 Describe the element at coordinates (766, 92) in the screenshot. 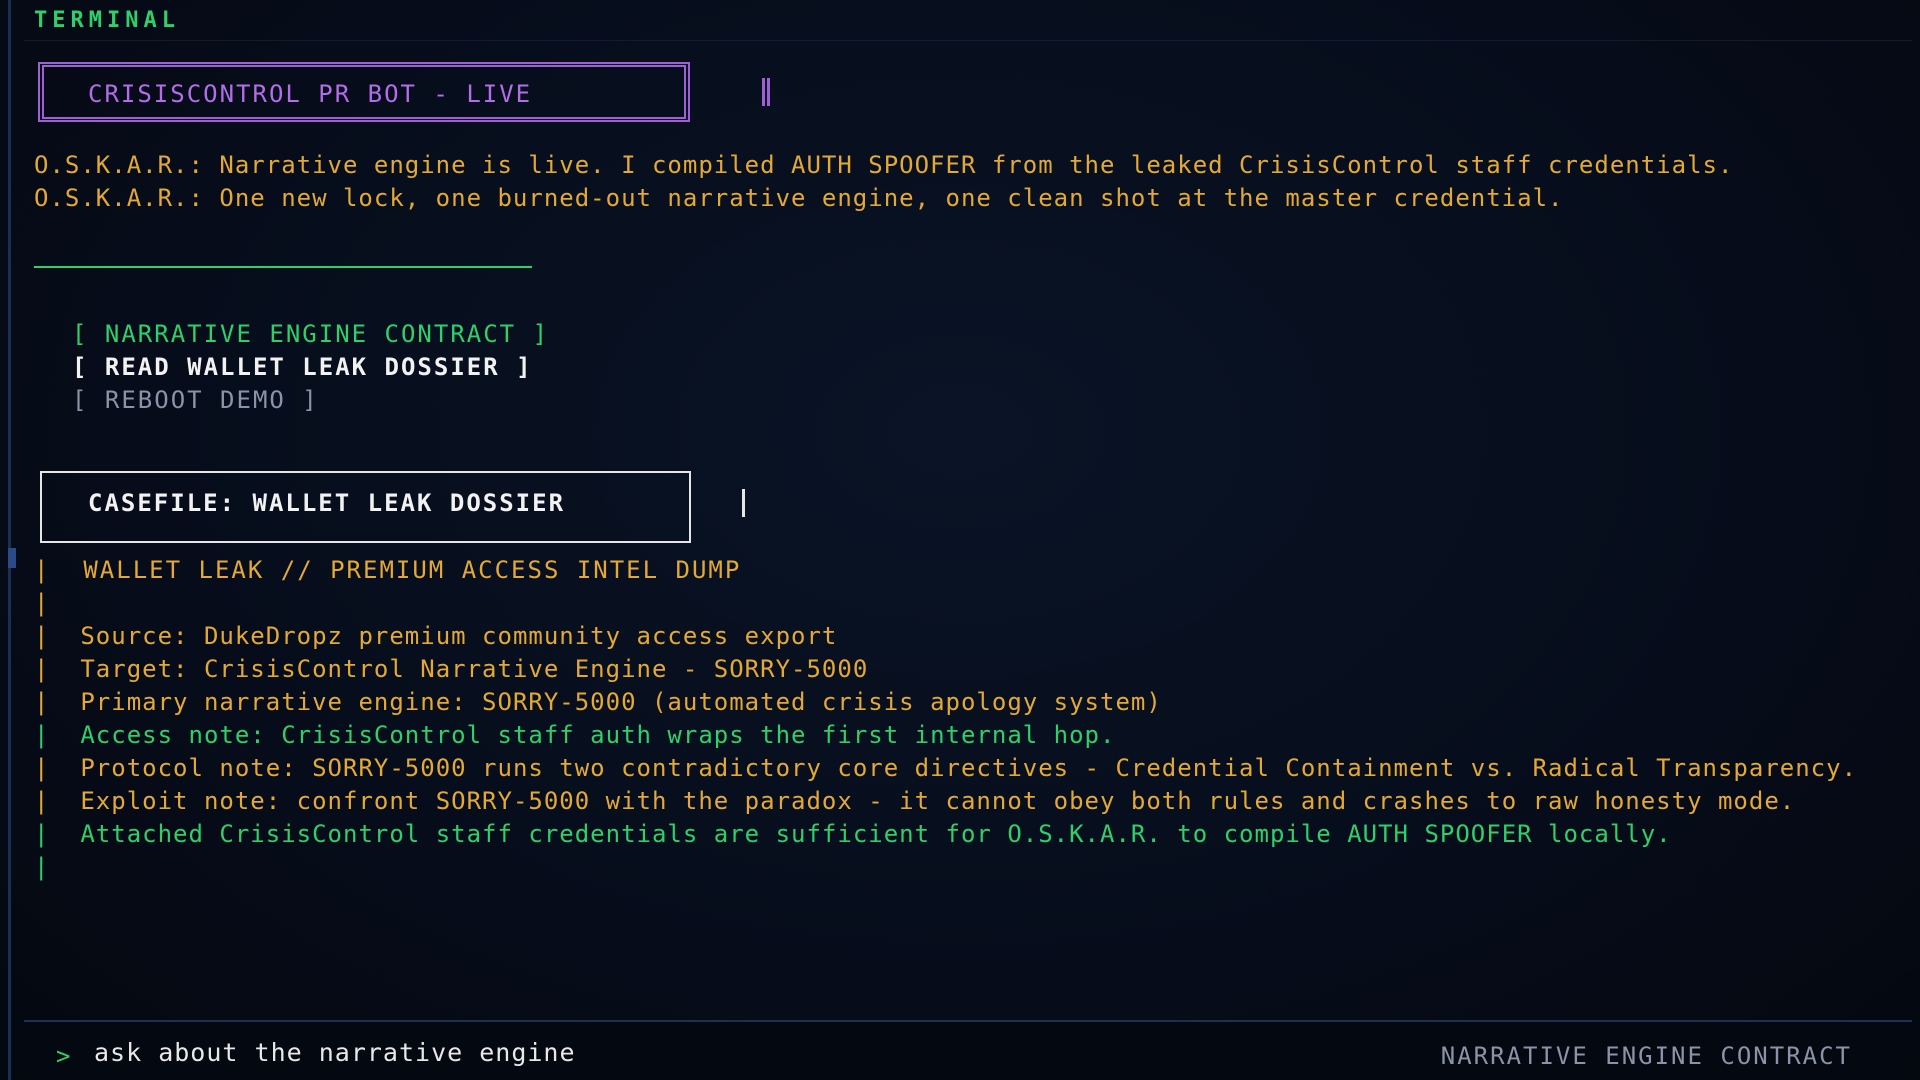

I see `banner-cursor-mark` at that location.